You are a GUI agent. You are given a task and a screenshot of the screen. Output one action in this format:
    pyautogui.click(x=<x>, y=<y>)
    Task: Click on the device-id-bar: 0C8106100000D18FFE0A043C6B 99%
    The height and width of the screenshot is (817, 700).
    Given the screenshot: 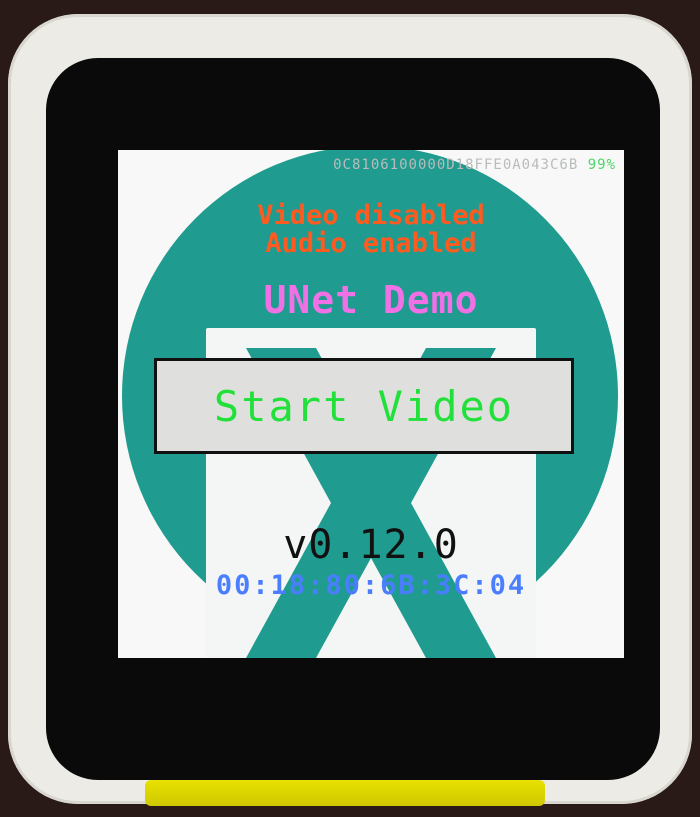 What is the action you would take?
    pyautogui.click(x=474, y=165)
    